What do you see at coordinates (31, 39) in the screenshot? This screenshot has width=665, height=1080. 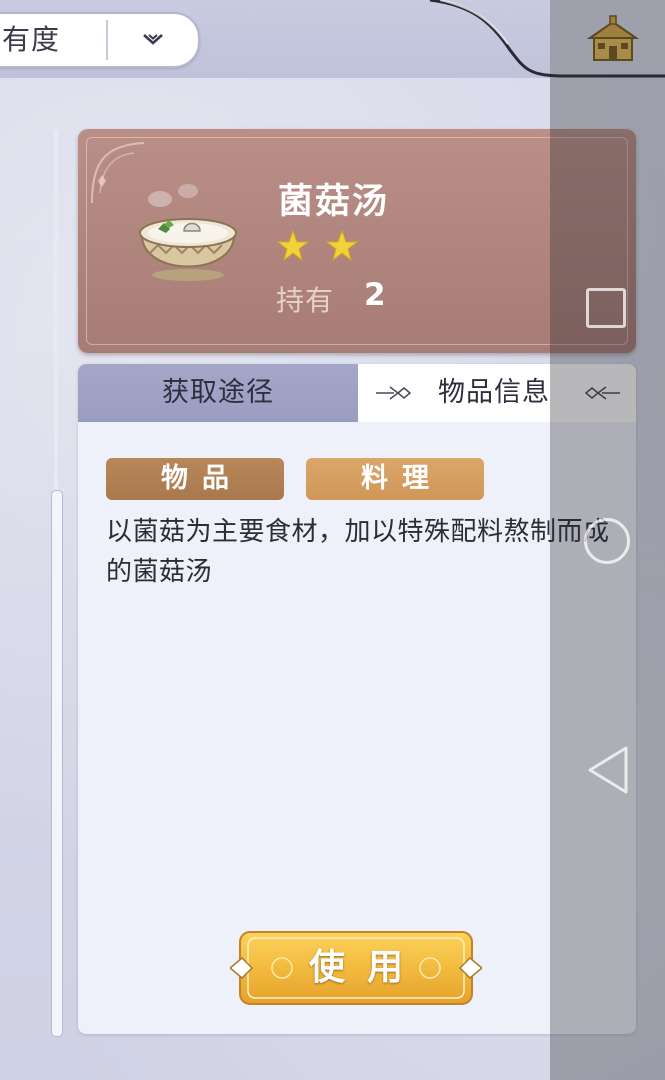 I see `sort-label: 有度` at bounding box center [31, 39].